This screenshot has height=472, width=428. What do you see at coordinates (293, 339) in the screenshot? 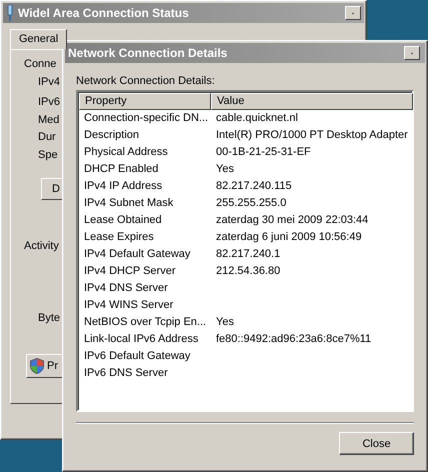
I see `table-cell-text: fe80::9492:ad96:23a6:8ce7%11` at bounding box center [293, 339].